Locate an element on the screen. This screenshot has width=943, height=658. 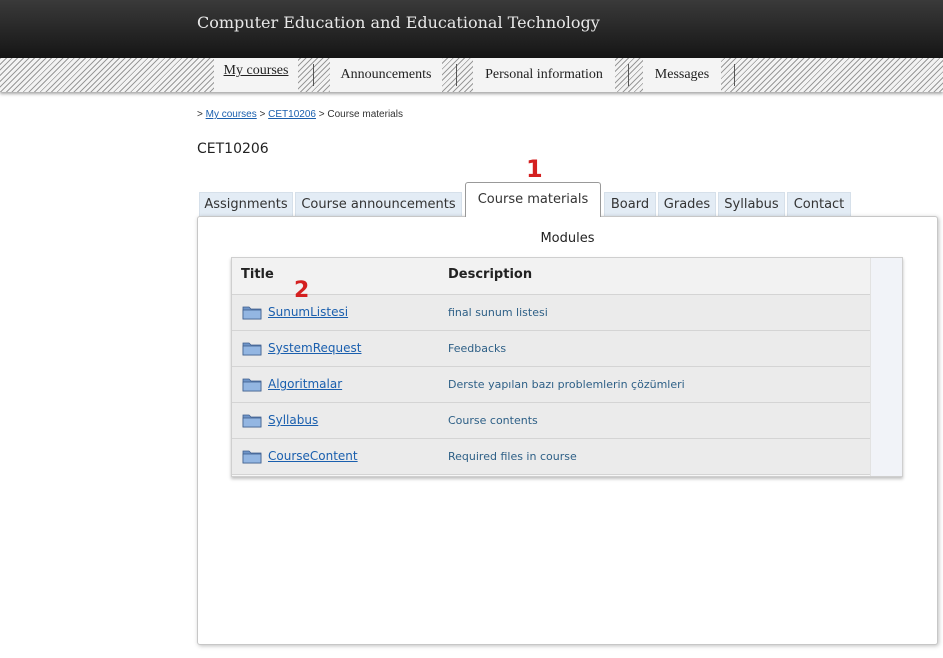
module-description: Required files in course is located at coordinates (512, 456).